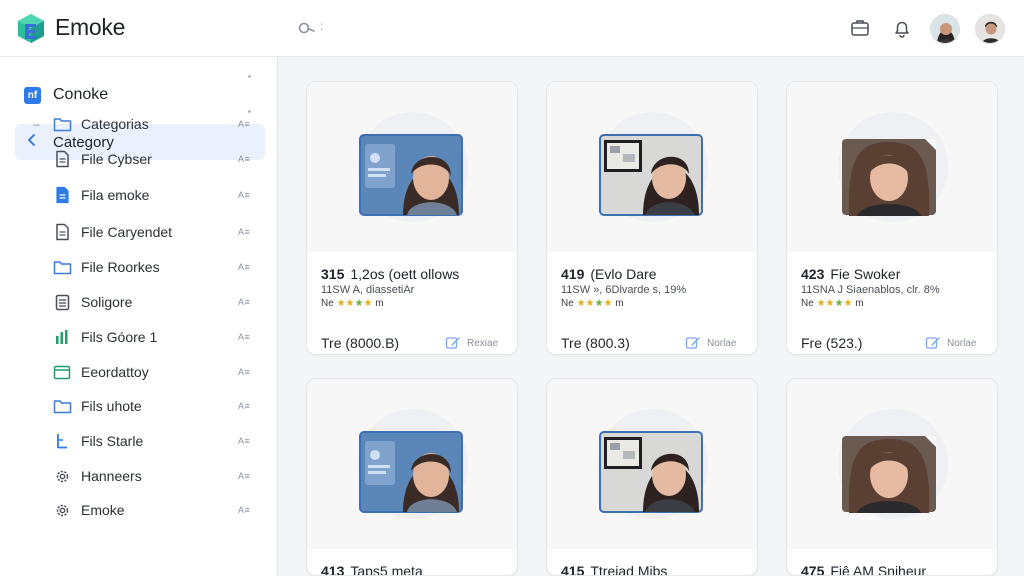  Describe the element at coordinates (112, 441) in the screenshot. I see `sidebar-item-label: Fils Starle` at that location.